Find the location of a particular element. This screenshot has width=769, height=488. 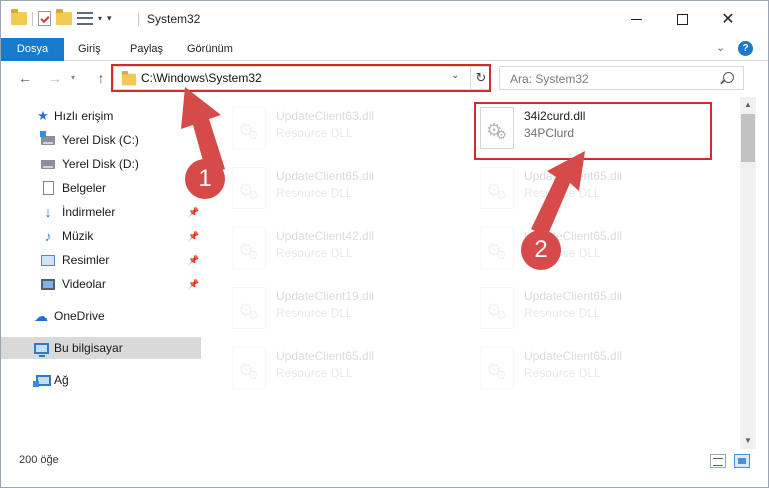

sidebar-item-label: Yerel Disk (D:) is located at coordinates (100, 164).